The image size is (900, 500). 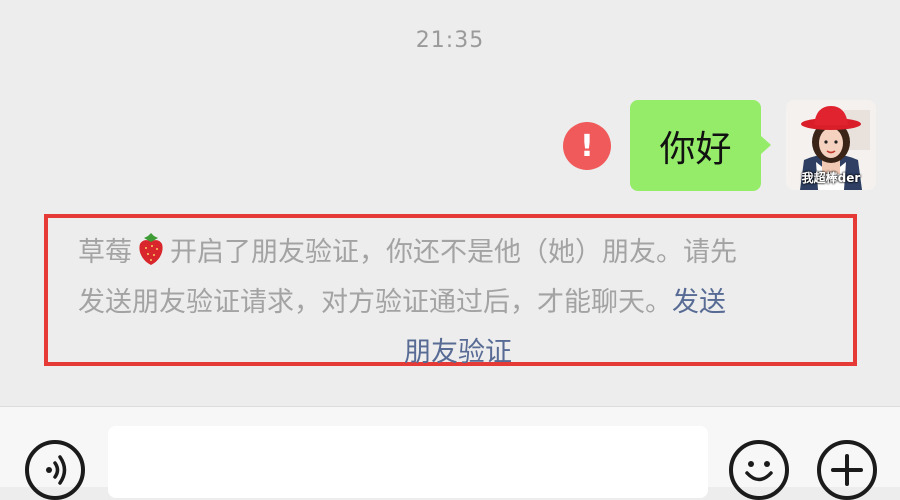 I want to click on notice-line-1: 草莓 开启了朋友验证，你还不是他（她）朋友。请先, so click(x=458, y=253).